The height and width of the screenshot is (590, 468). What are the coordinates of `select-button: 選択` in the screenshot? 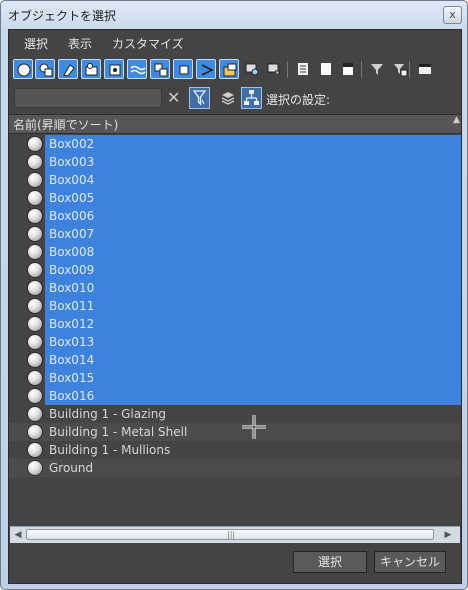 It's located at (330, 562).